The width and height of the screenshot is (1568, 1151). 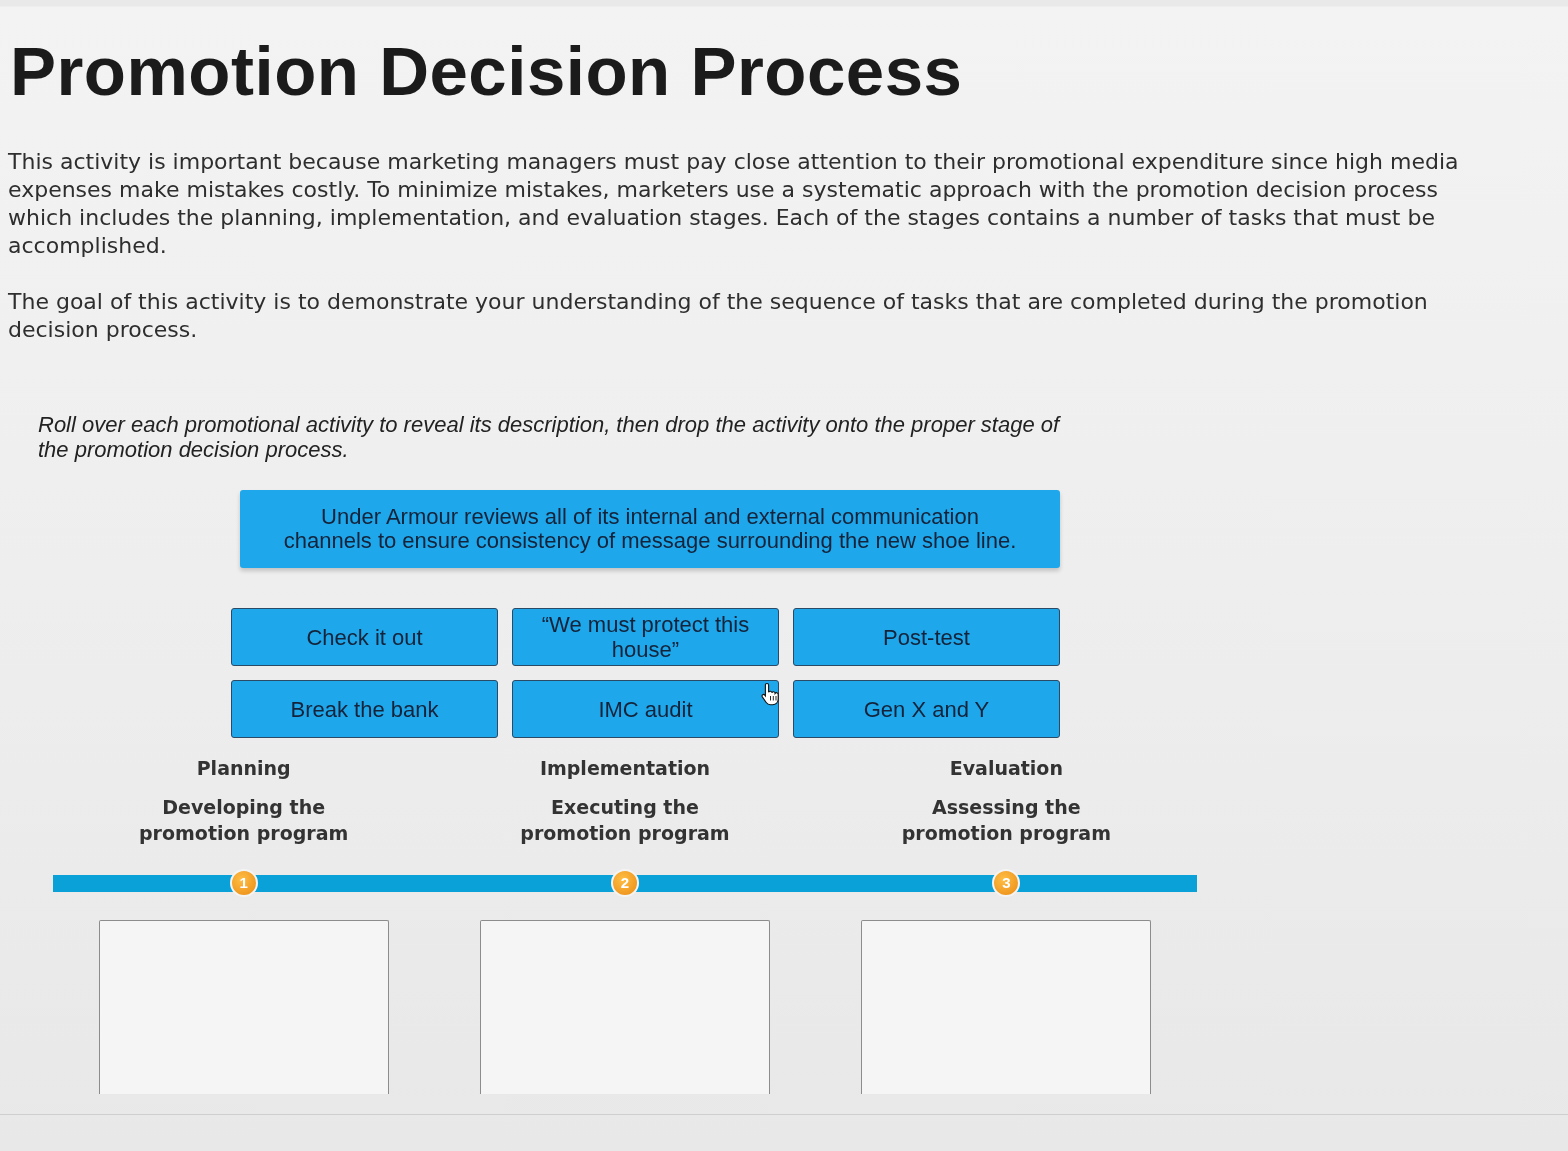 I want to click on activity-tile: Gen X and Y, so click(x=926, y=709).